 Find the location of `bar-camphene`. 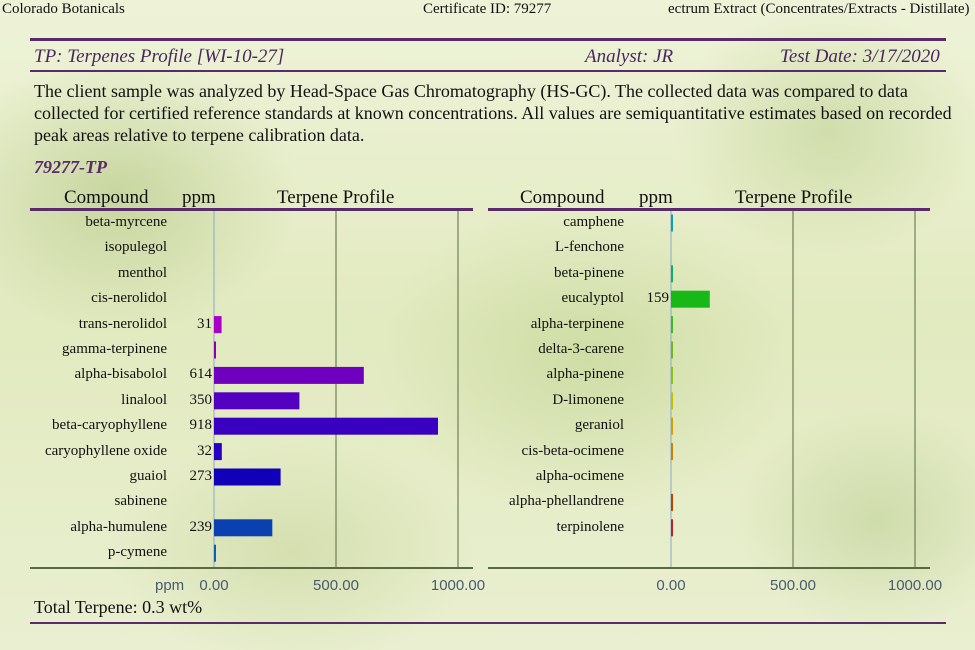

bar-camphene is located at coordinates (672, 223).